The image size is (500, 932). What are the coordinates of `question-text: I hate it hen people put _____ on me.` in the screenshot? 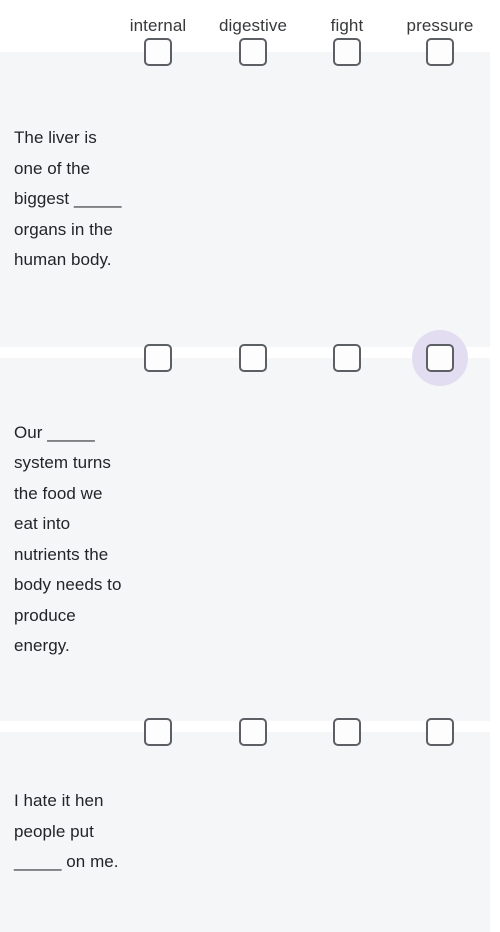 It's located at (66, 831).